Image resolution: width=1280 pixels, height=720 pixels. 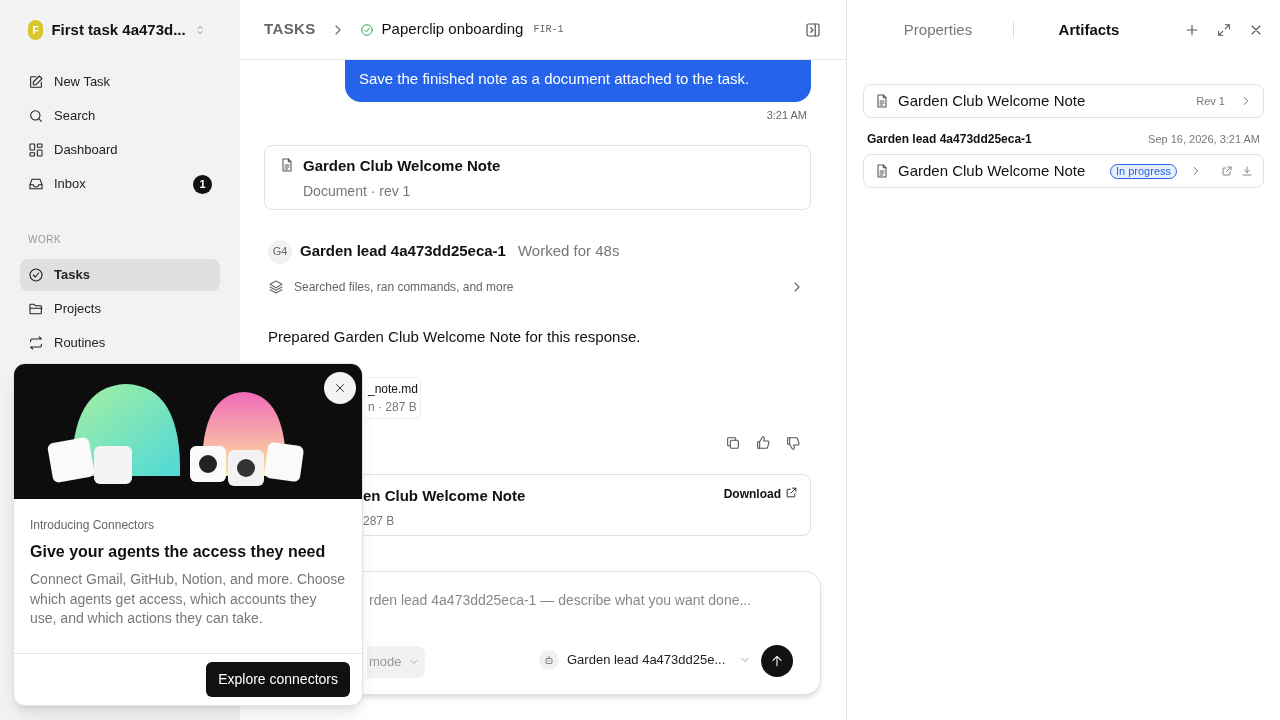 I want to click on document-card: Garden Club Welcome Note Document · rev 1, so click(x=537, y=177).